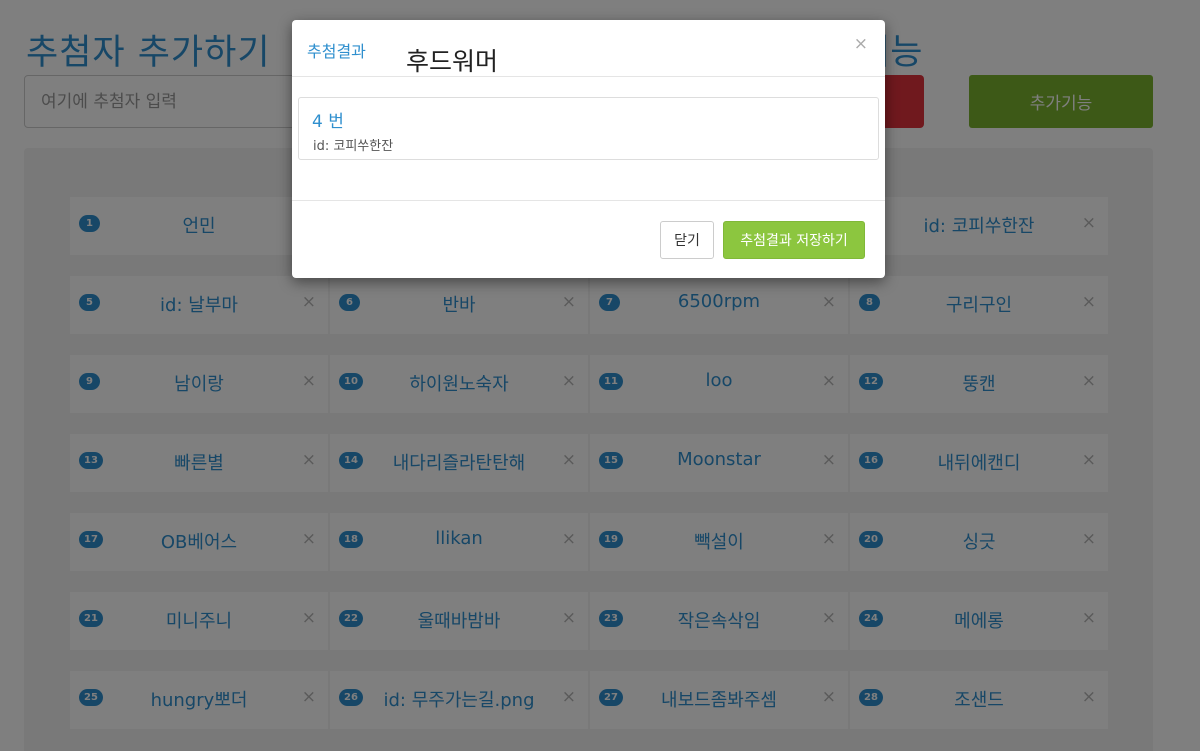 The width and height of the screenshot is (1200, 751). Describe the element at coordinates (588, 239) in the screenshot. I see `modal-footer: 닫기 추첨결과 저장하기` at that location.